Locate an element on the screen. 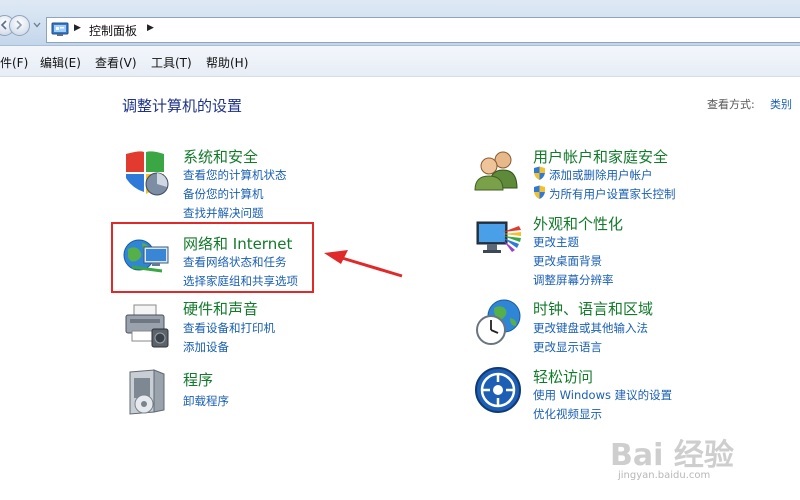 Image resolution: width=800 pixels, height=500 pixels. link-optimize-visual-display: 优化视频显示 is located at coordinates (567, 414).